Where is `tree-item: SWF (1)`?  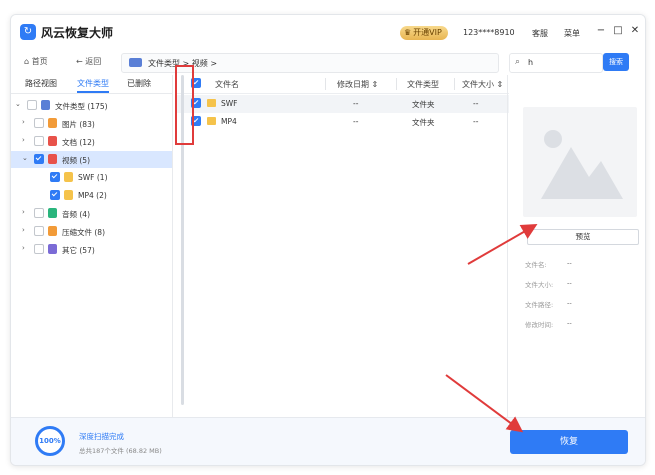
tree-item: SWF (1) is located at coordinates (91, 177).